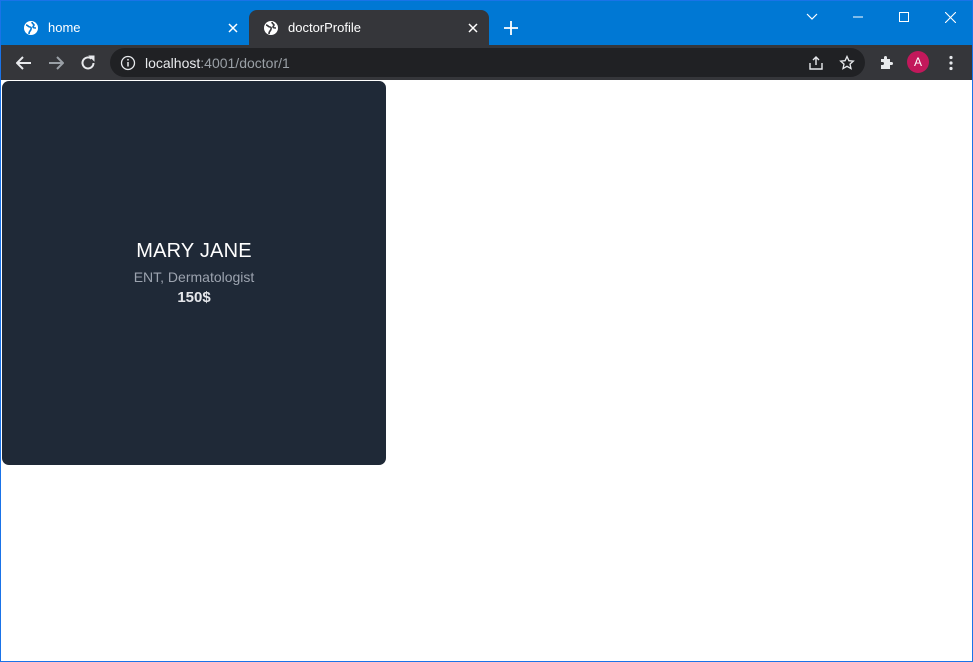 The height and width of the screenshot is (662, 973). What do you see at coordinates (816, 63) in the screenshot?
I see `share-icon` at bounding box center [816, 63].